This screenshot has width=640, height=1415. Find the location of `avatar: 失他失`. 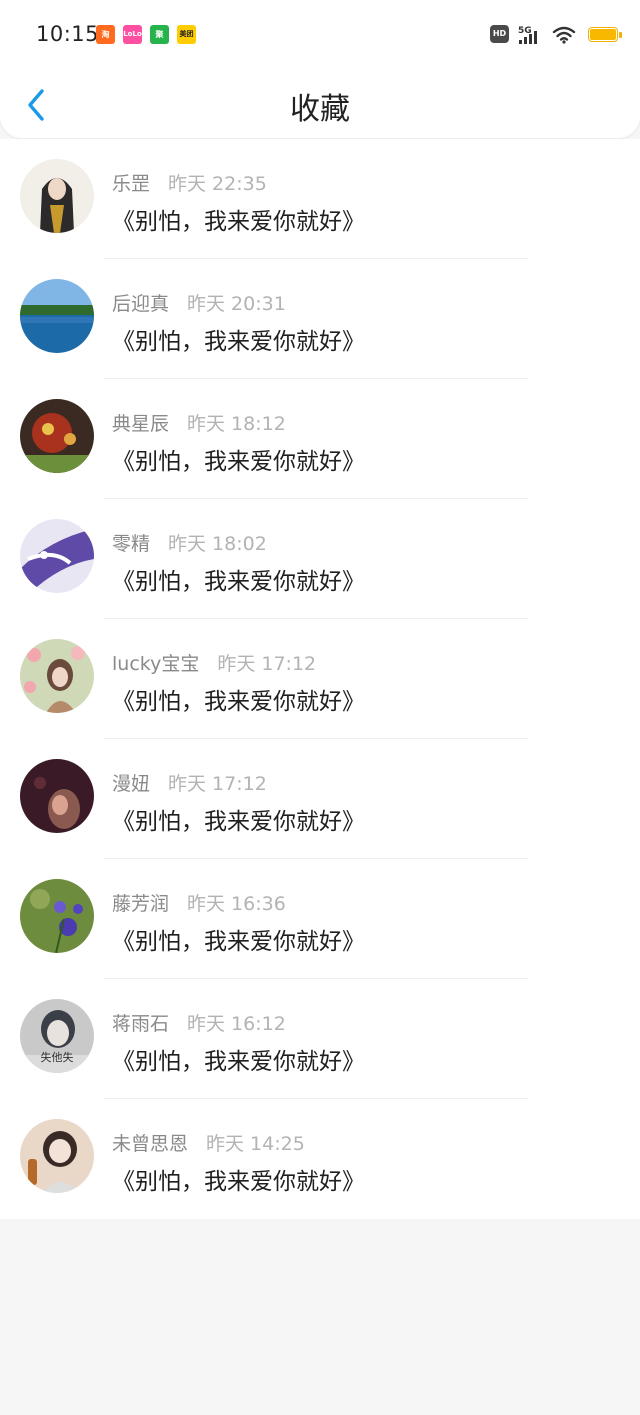

avatar: 失他失 is located at coordinates (57, 1036).